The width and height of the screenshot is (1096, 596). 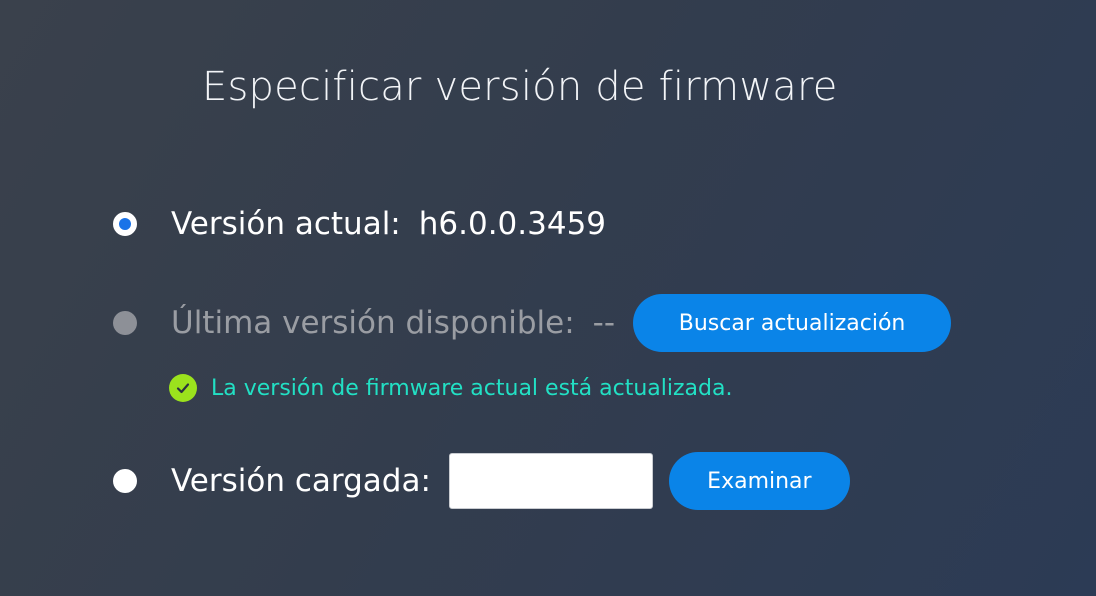 I want to click on current-version-label: Versión actual:, so click(x=286, y=224).